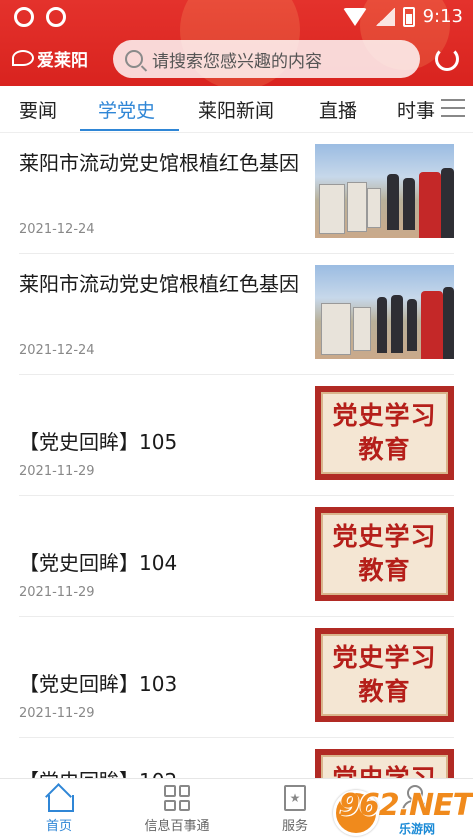 The height and width of the screenshot is (840, 473). Describe the element at coordinates (236, 758) in the screenshot. I see `news-item: 【党史回眸】102 党史学习 教育` at that location.